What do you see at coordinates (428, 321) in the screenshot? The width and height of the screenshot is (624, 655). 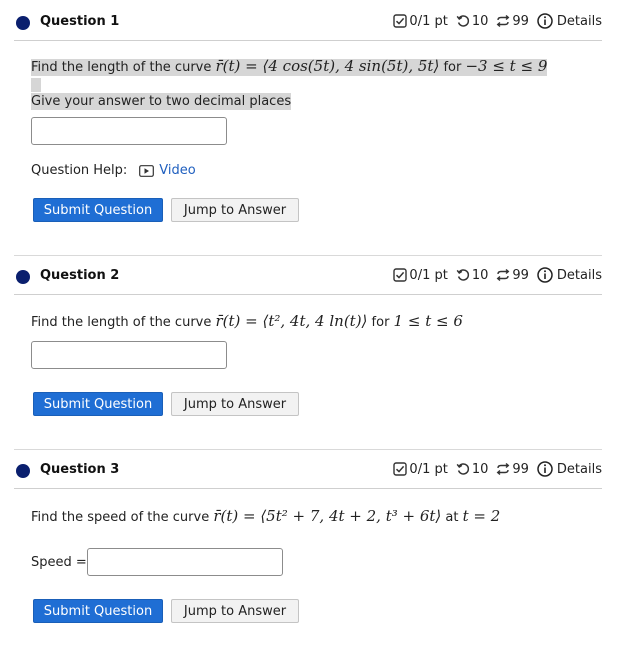 I see `parameter-range: 1 ≤ t ≤ 6` at bounding box center [428, 321].